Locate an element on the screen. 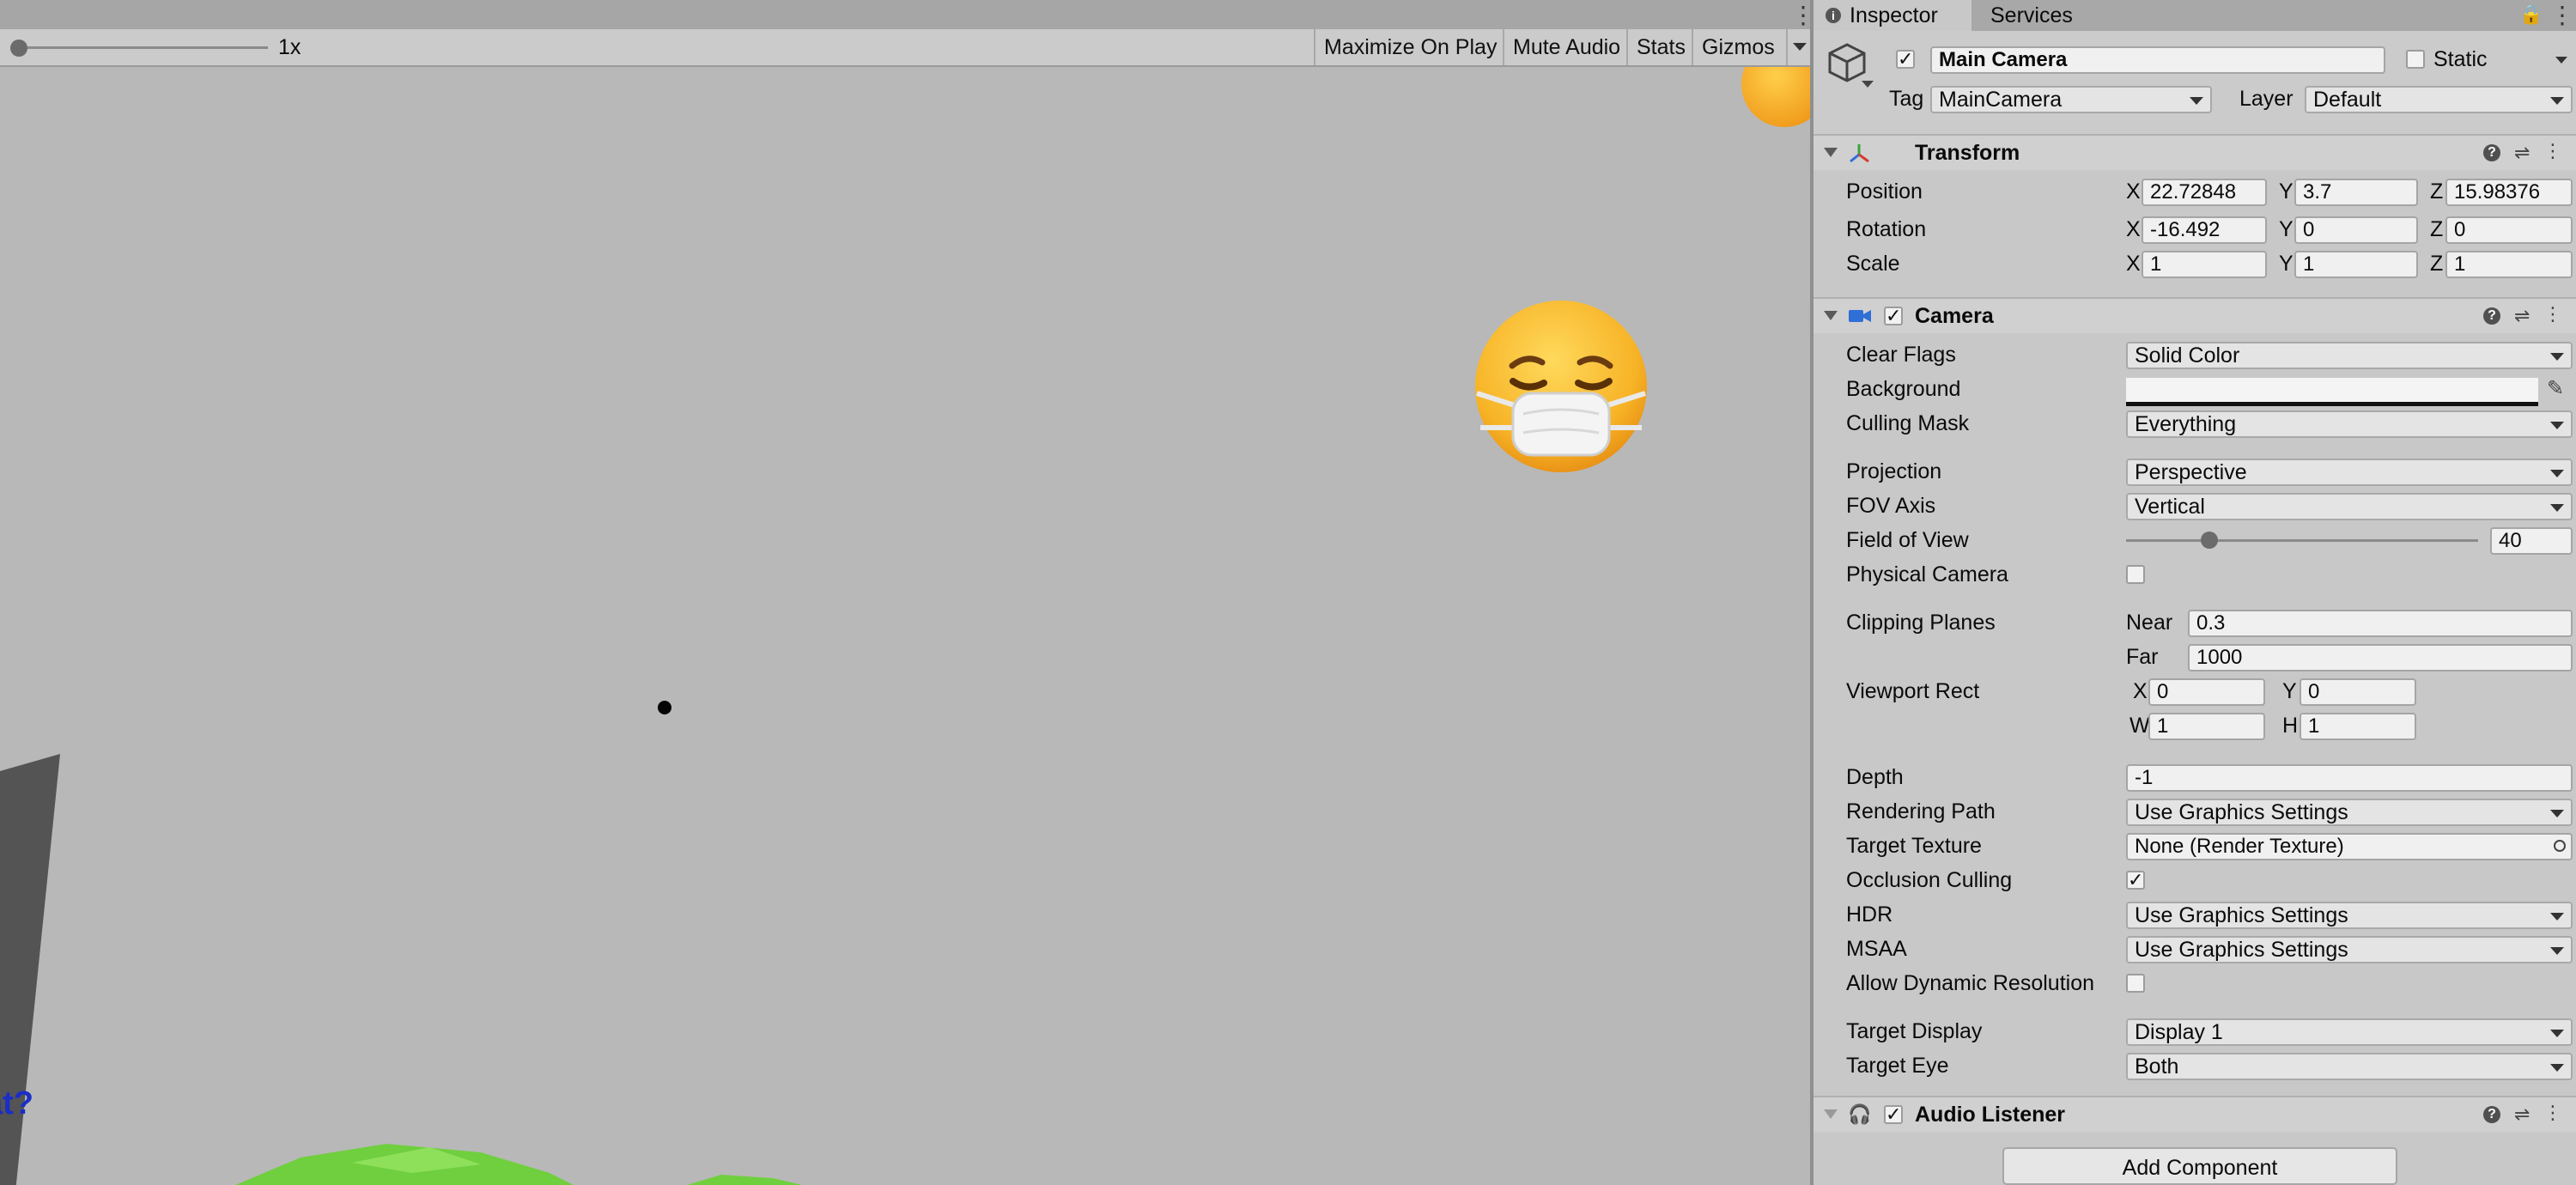 This screenshot has width=2576, height=1185. background-color-field is located at coordinates (2332, 392).